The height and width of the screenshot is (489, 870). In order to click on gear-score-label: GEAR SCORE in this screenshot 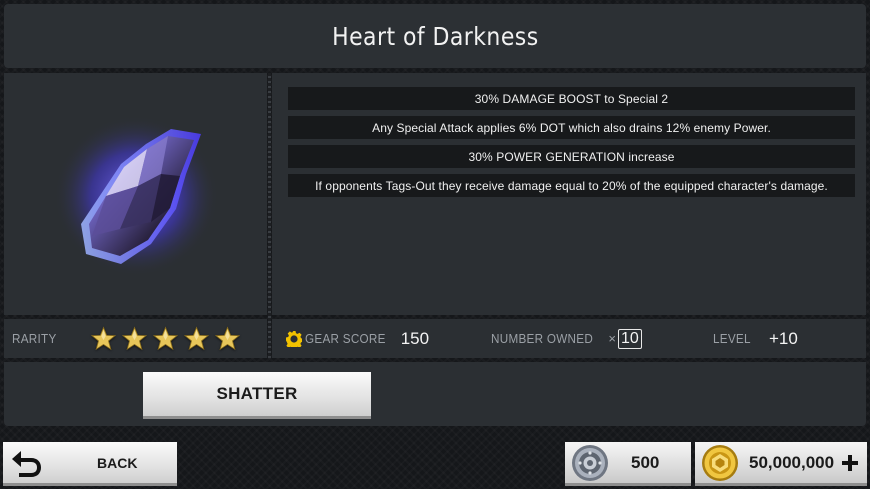, I will do `click(345, 338)`.